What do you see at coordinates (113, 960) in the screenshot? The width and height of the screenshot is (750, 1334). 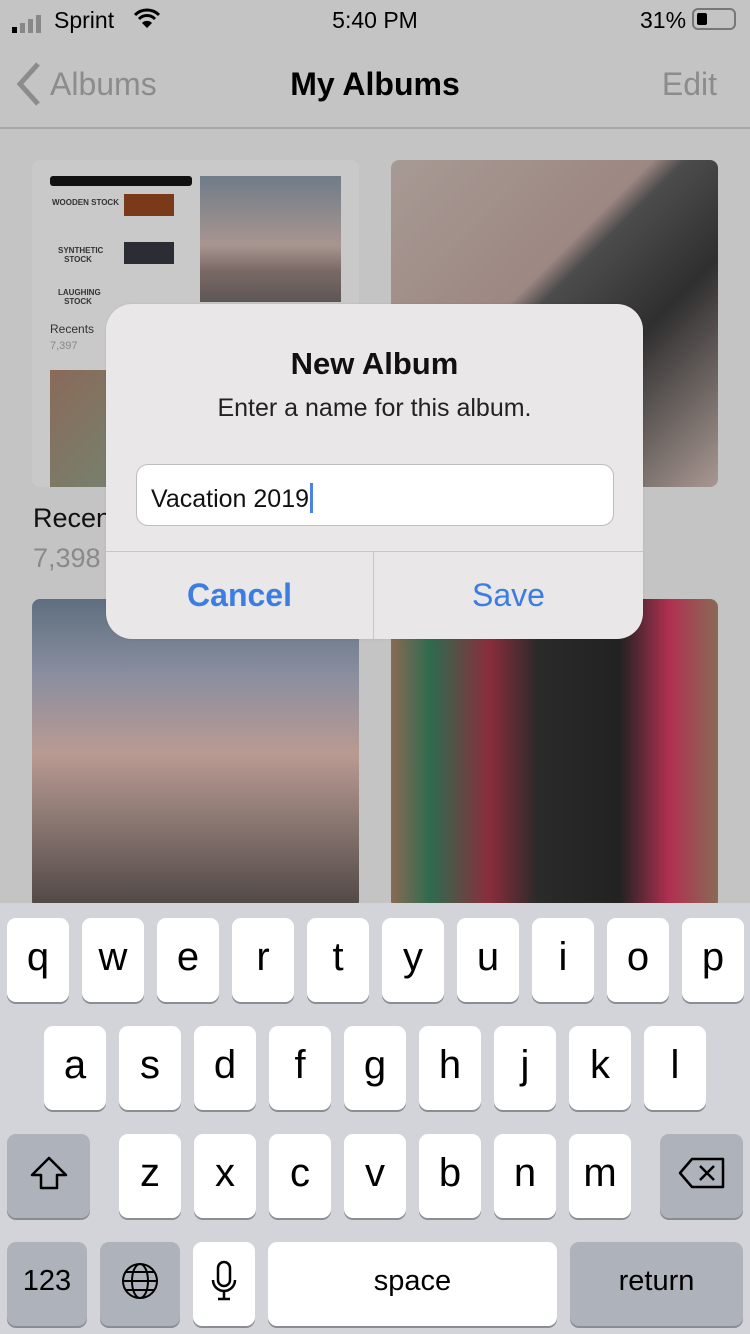 I see `key-w: w` at bounding box center [113, 960].